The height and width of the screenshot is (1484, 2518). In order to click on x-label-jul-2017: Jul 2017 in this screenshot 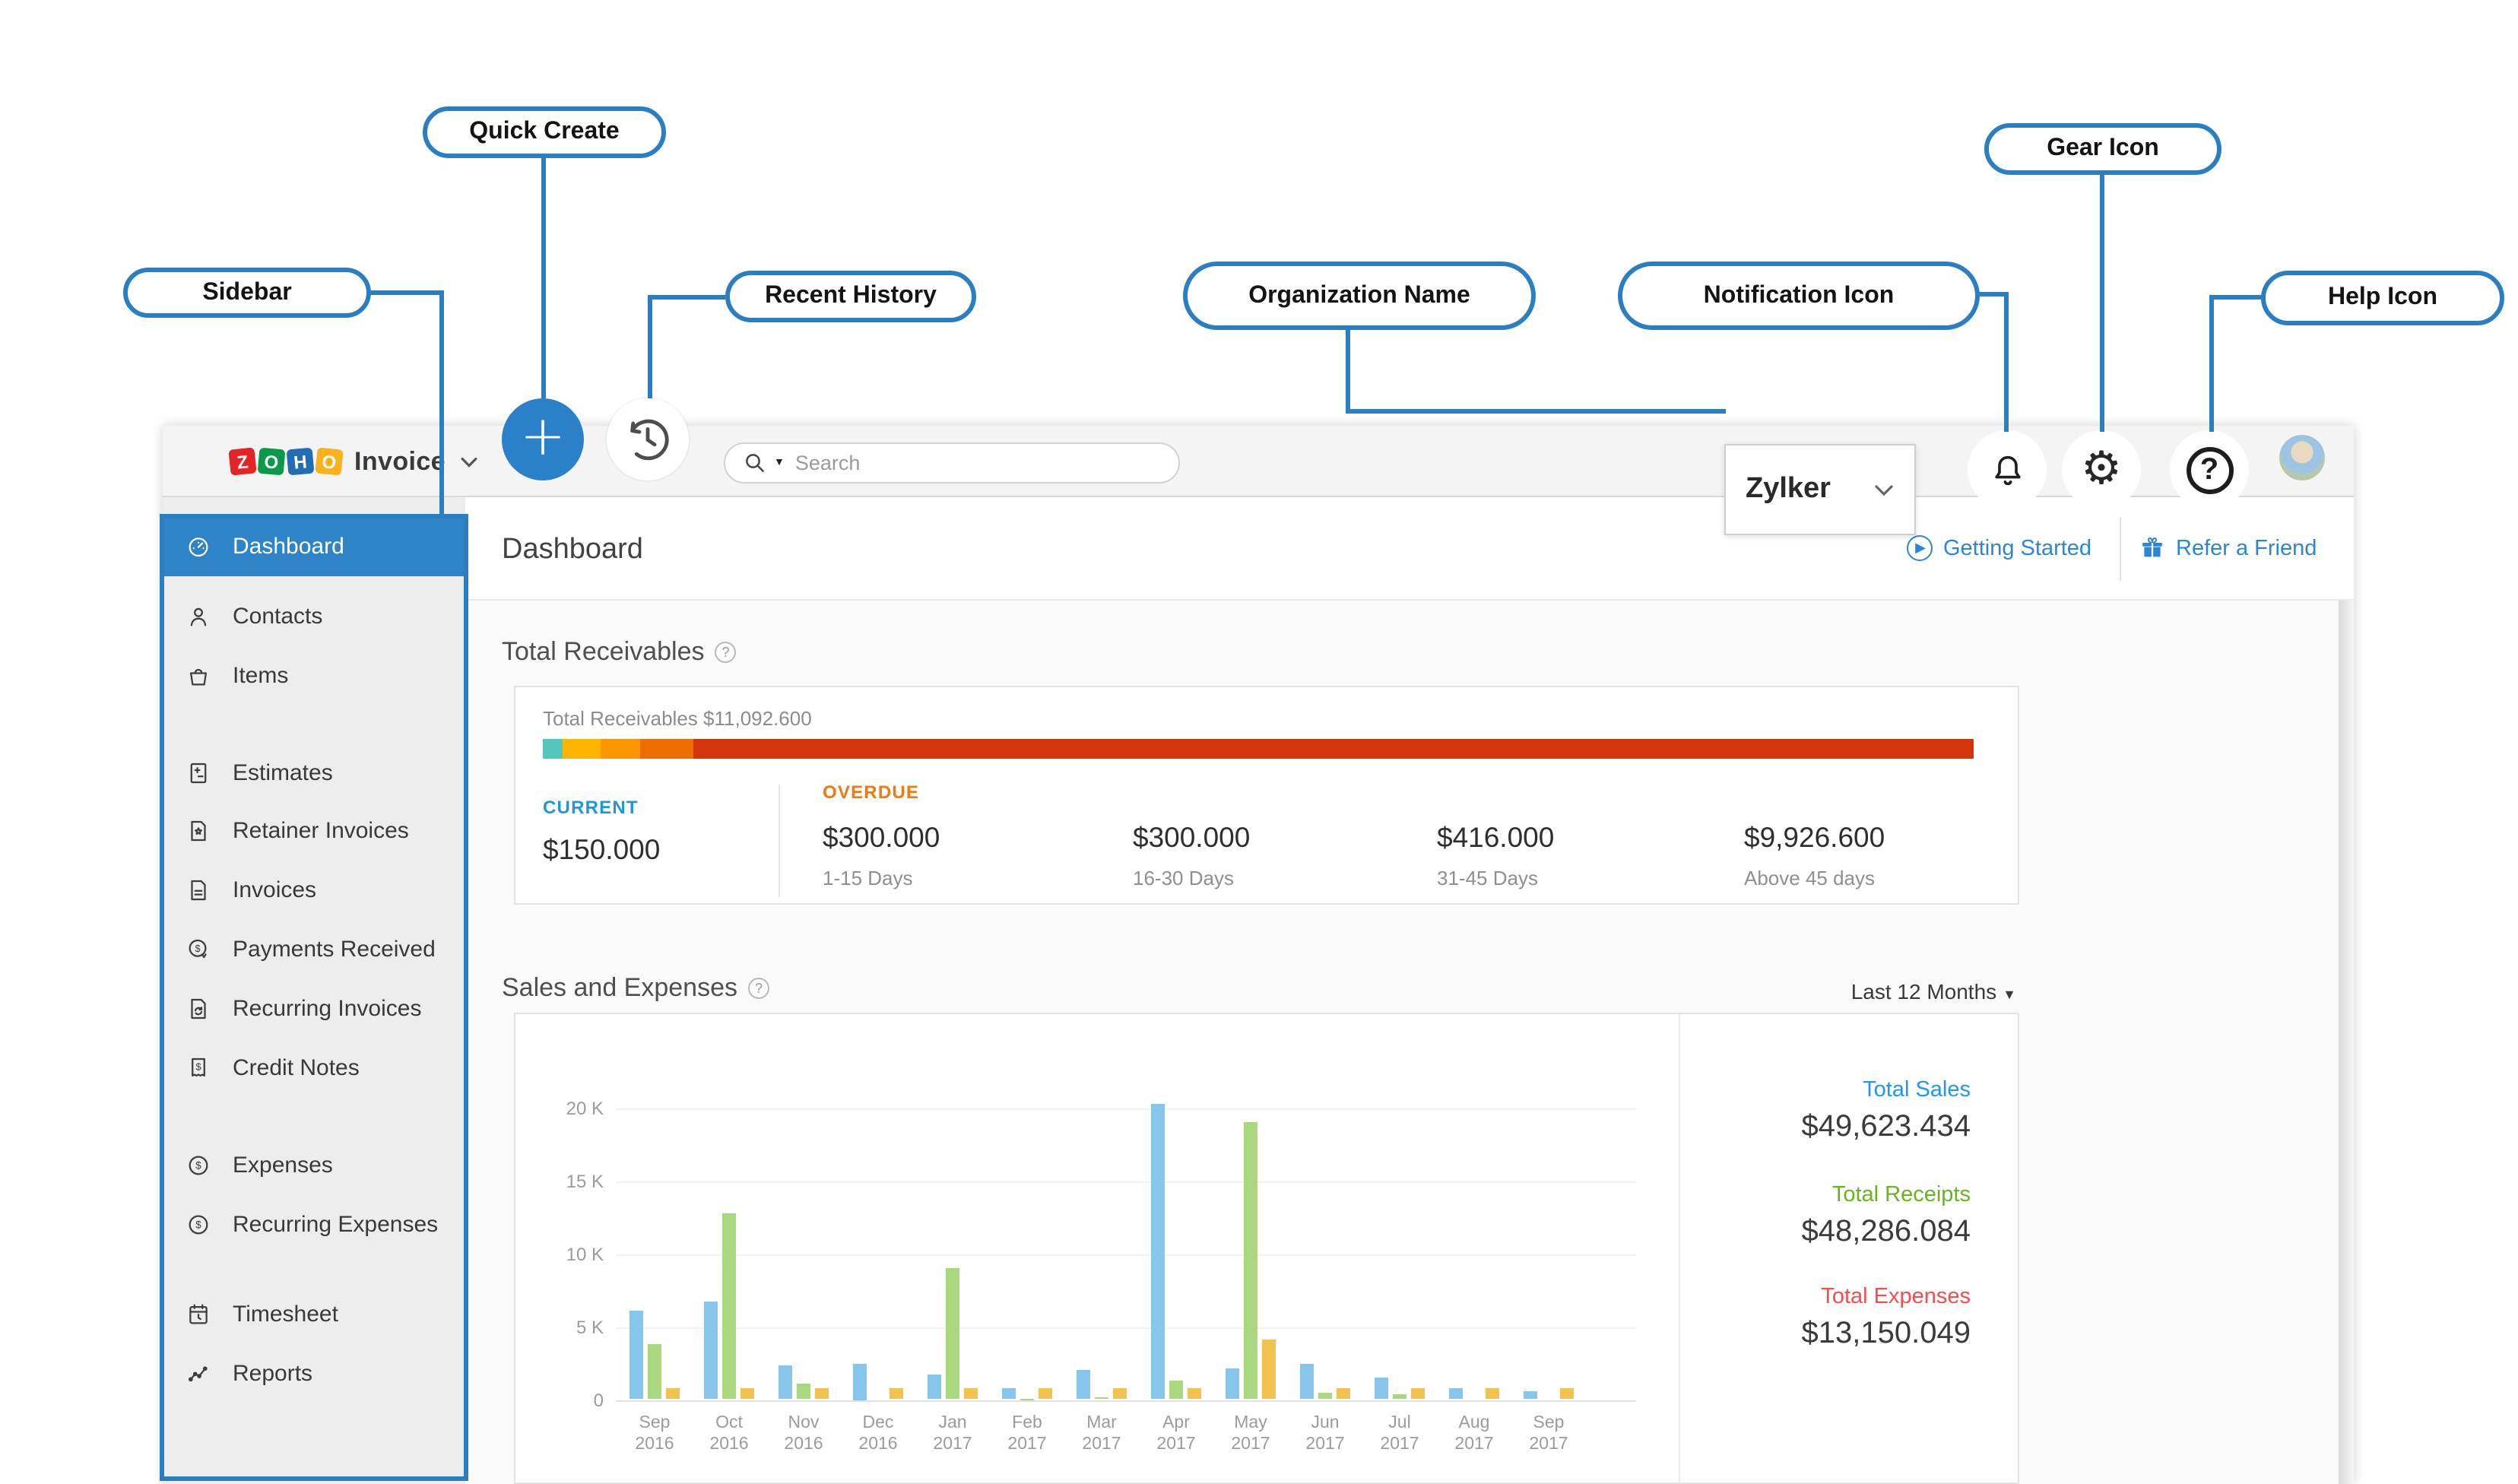, I will do `click(1400, 1434)`.